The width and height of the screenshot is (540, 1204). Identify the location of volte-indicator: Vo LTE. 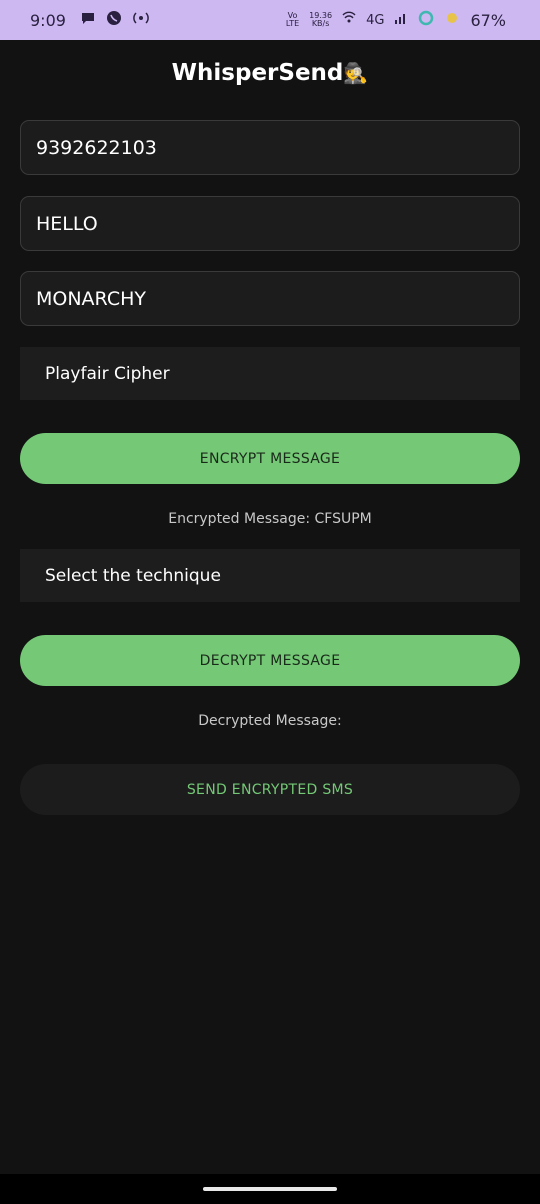
(292, 20).